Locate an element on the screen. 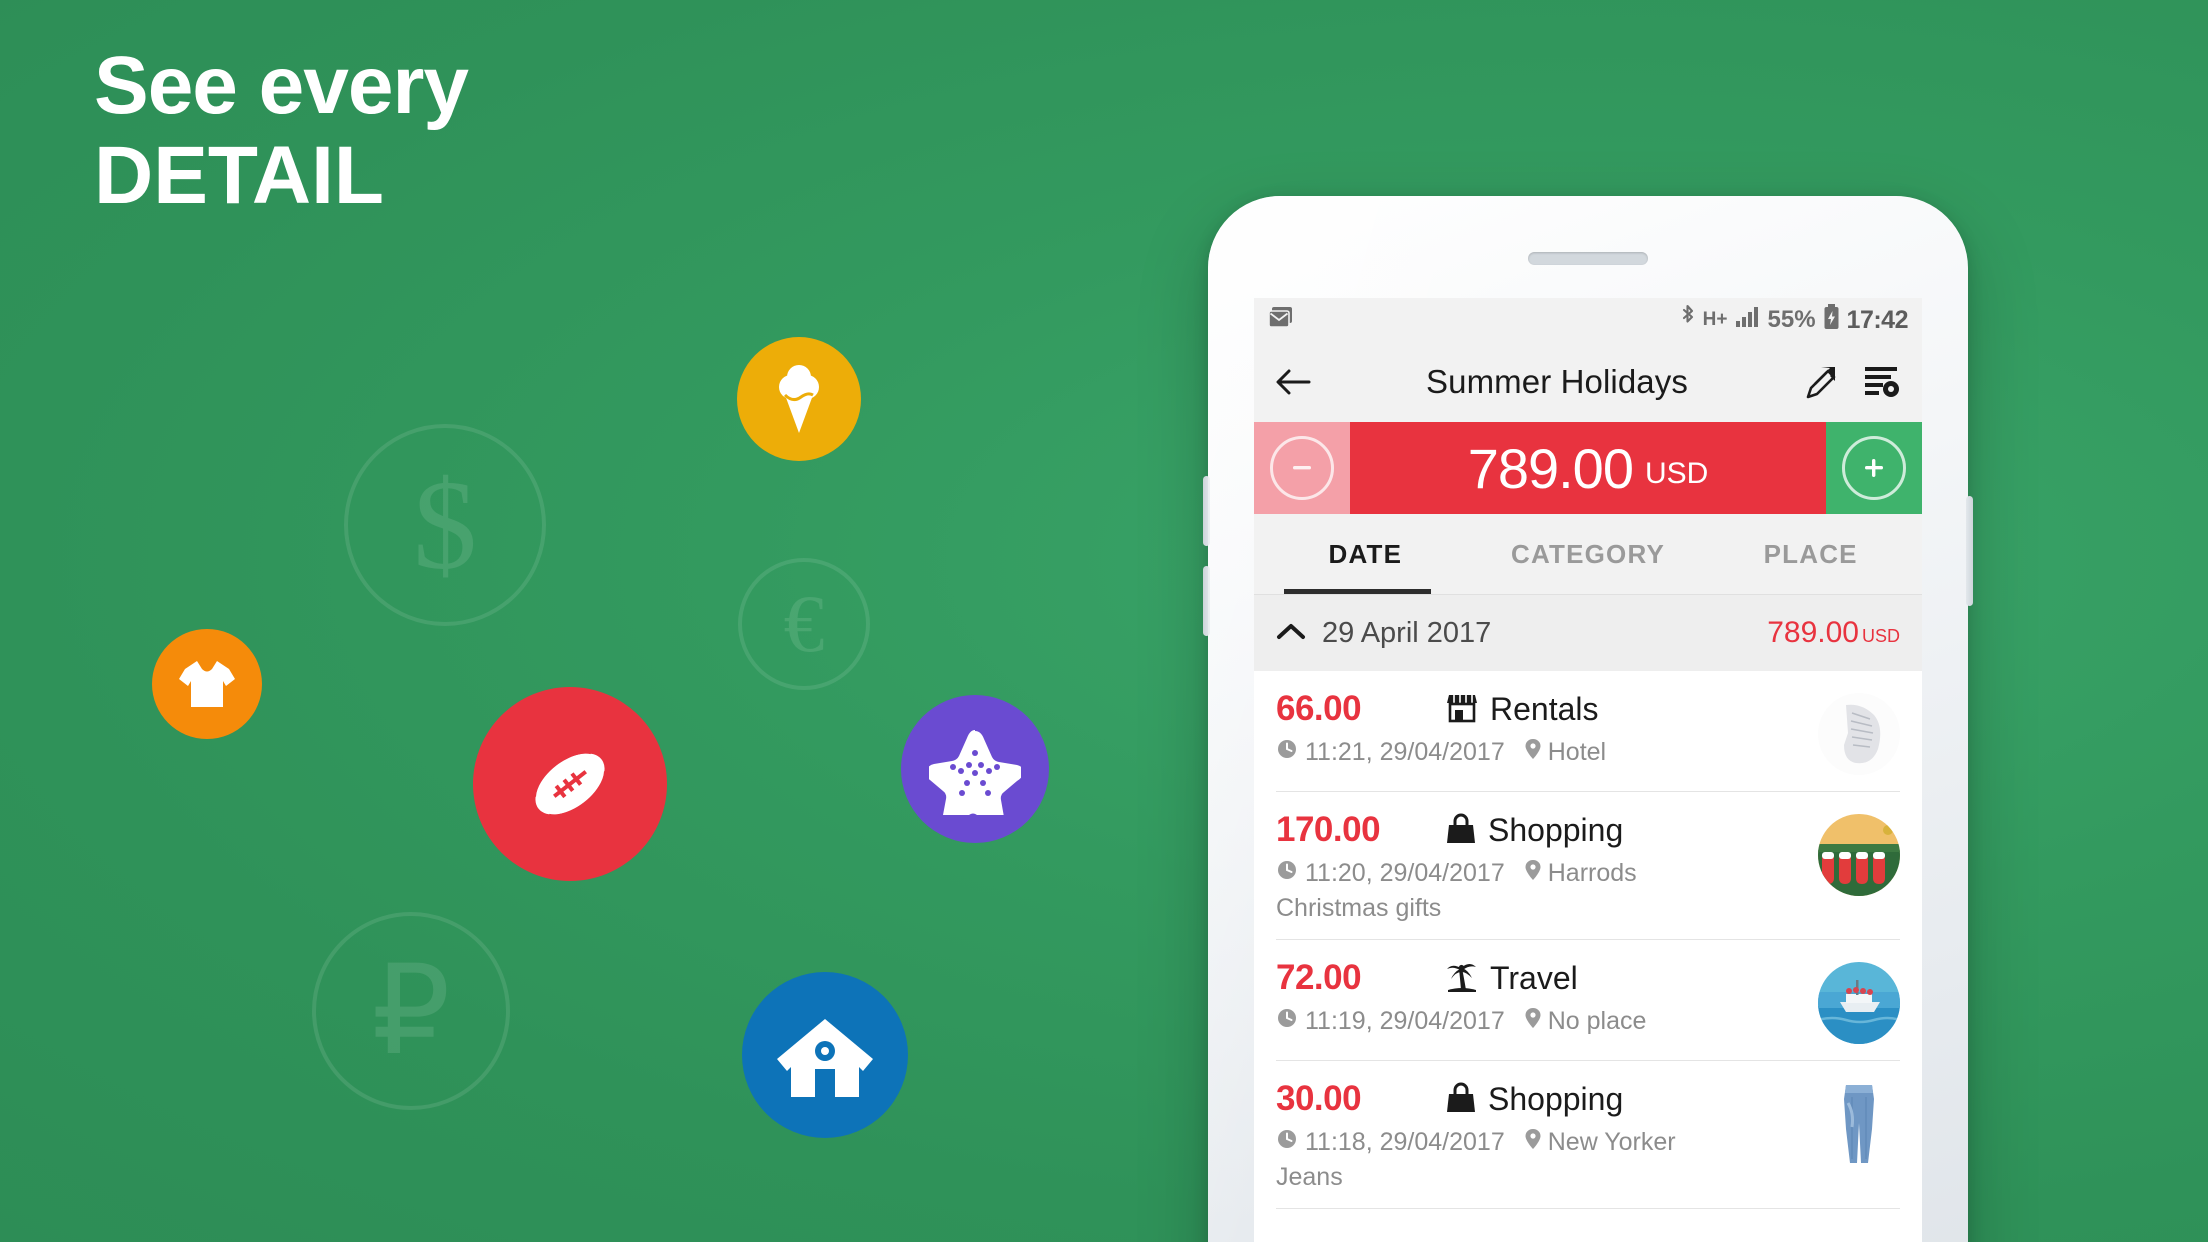  plus-icon is located at coordinates (1874, 468).